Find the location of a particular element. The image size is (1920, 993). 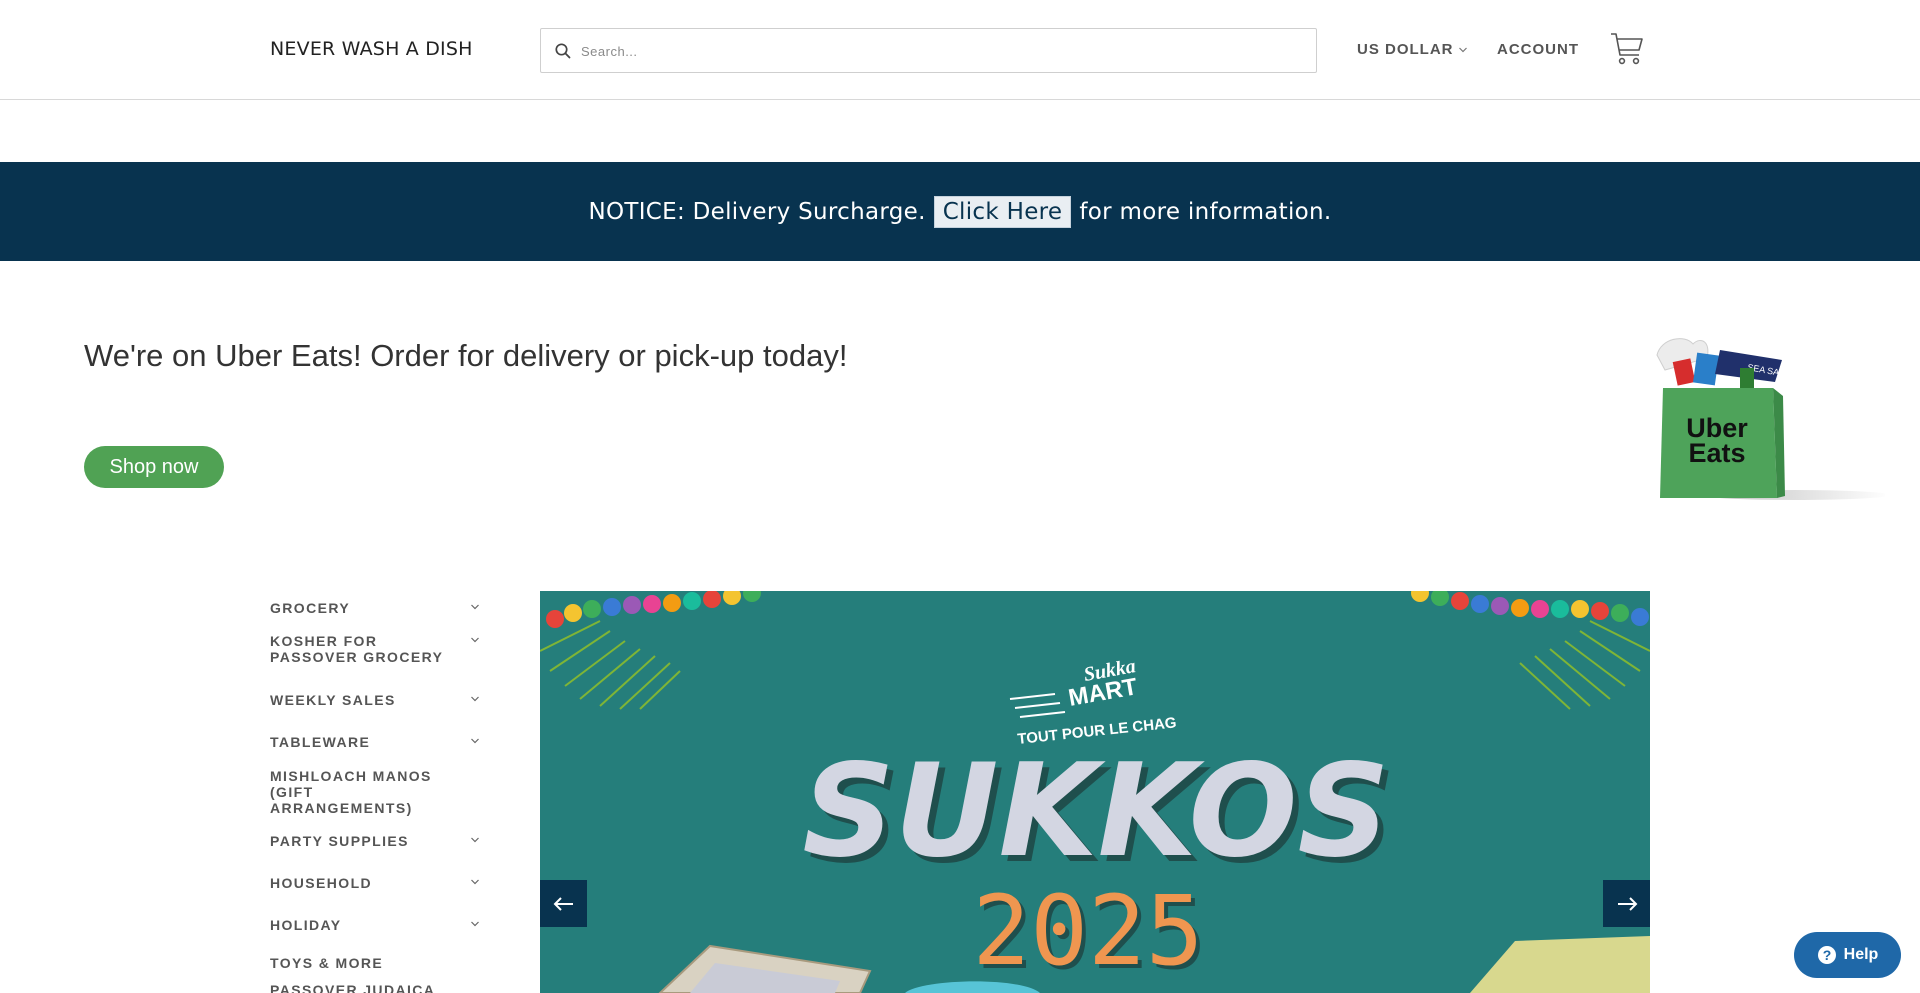

search-bar is located at coordinates (928, 50).